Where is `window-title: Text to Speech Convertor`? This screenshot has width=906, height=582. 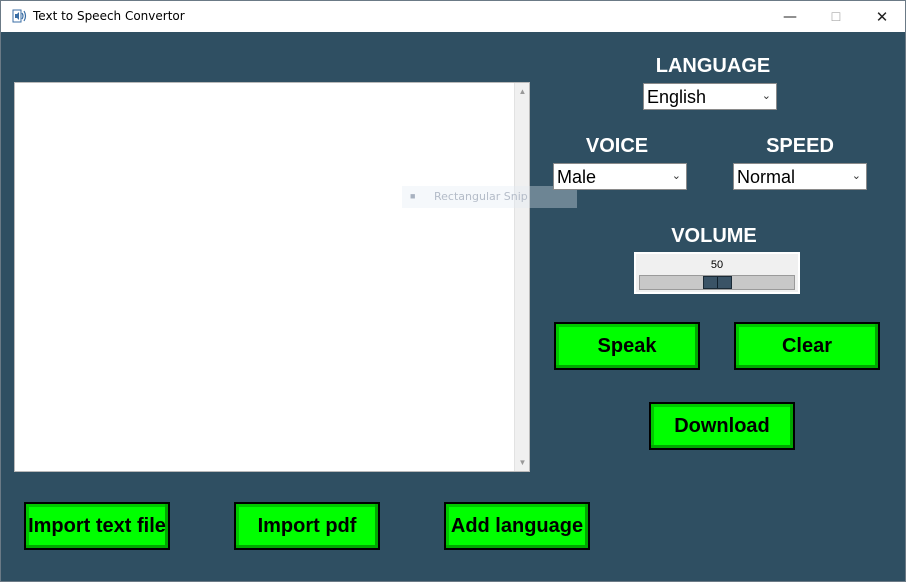 window-title: Text to Speech Convertor is located at coordinates (109, 16).